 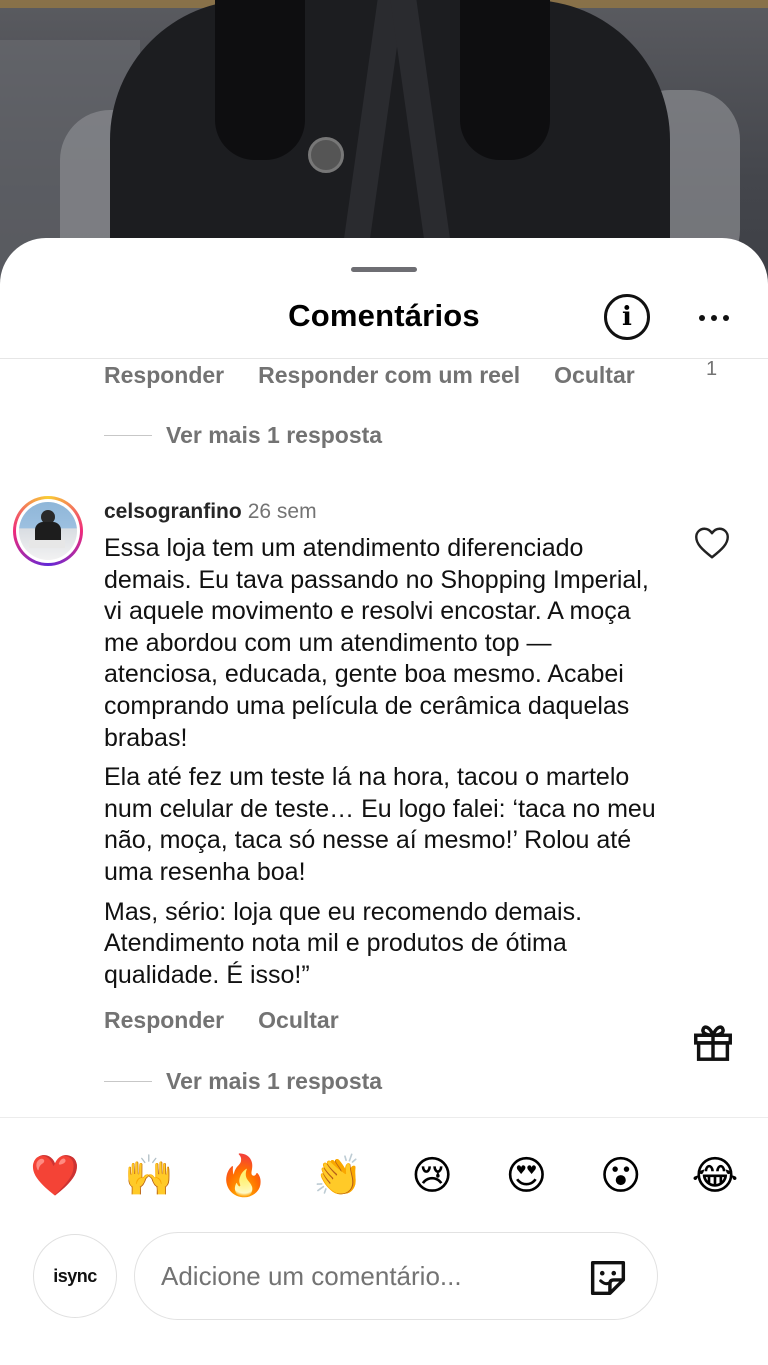 What do you see at coordinates (385, 1176) in the screenshot?
I see `emoji-reaction-bar: ❤️ 🙌 🔥 👏 😢 😍 😮 😂` at bounding box center [385, 1176].